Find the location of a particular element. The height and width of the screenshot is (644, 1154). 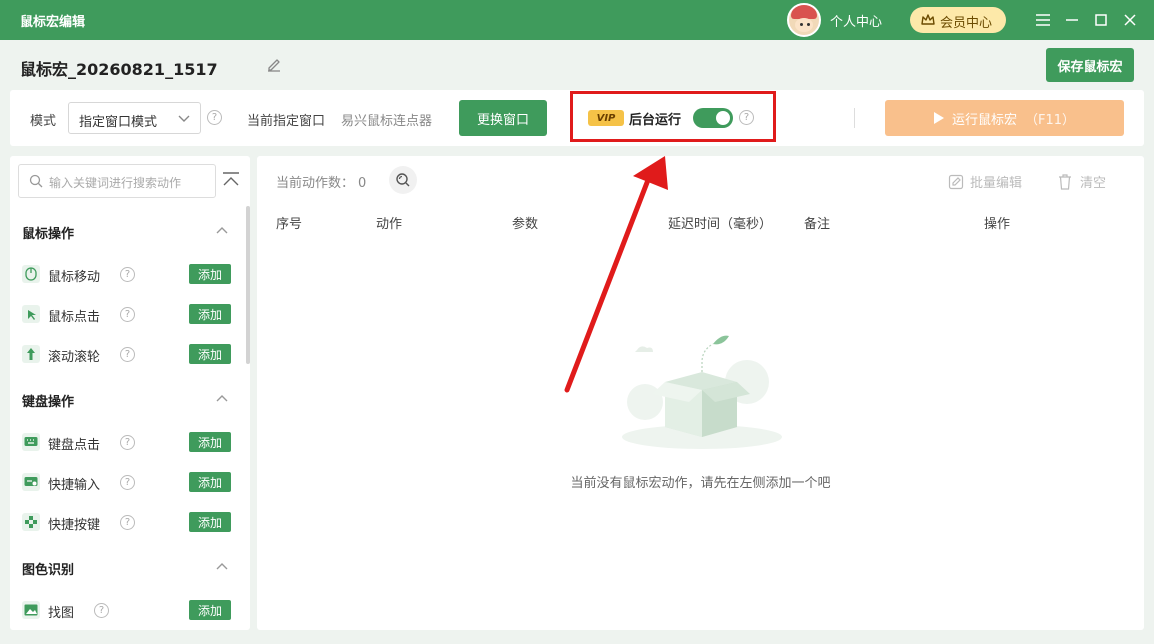

image-icon is located at coordinates (31, 610).